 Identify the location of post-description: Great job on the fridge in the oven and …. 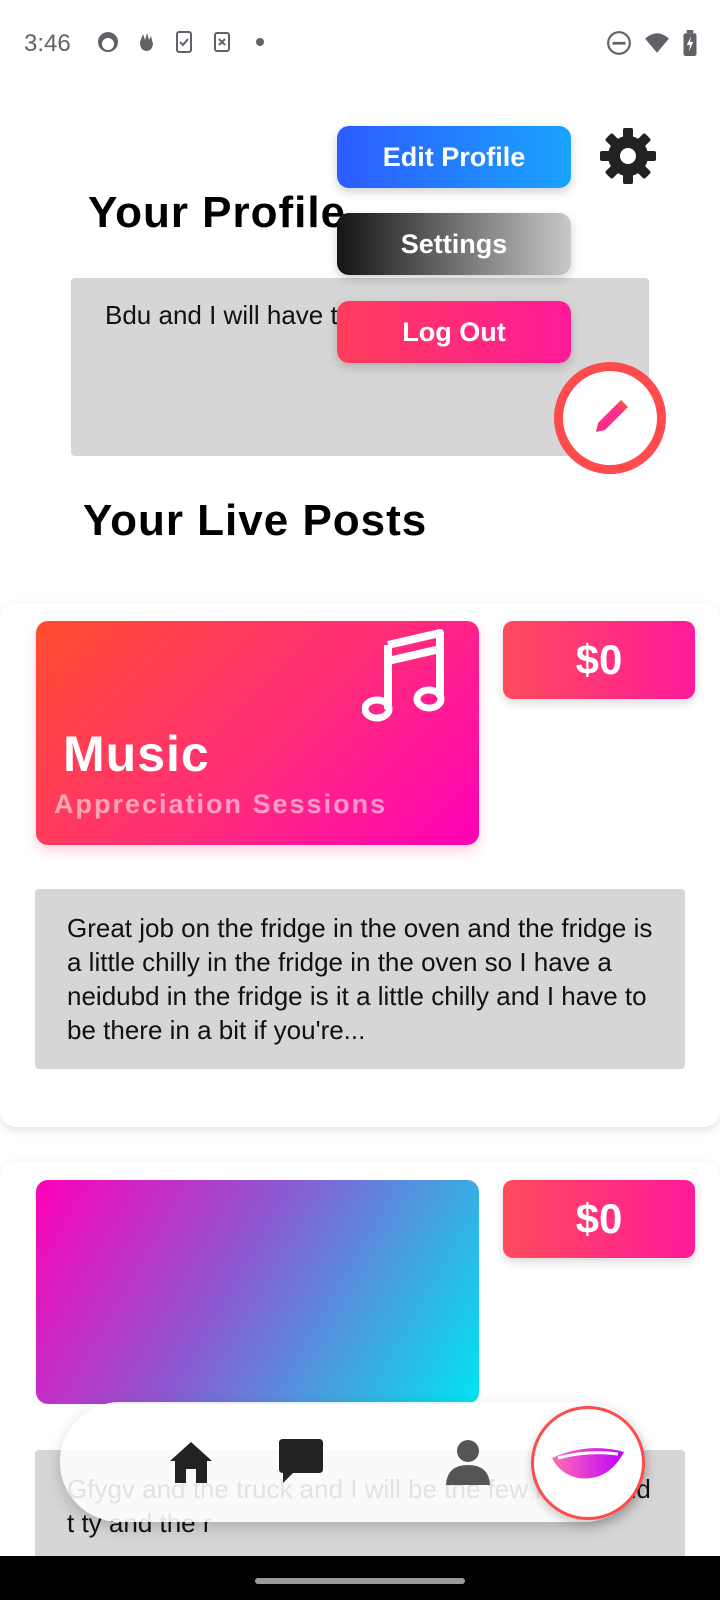
(360, 979).